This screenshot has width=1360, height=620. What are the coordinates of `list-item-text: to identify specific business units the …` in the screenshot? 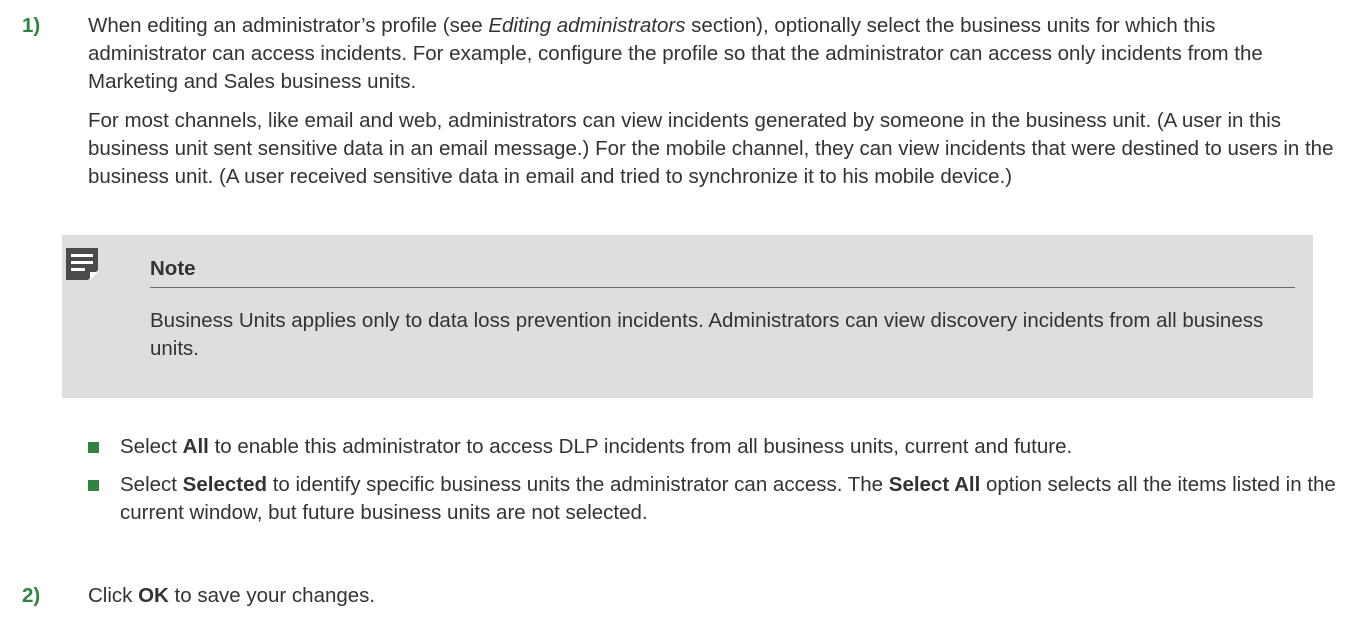 It's located at (578, 484).